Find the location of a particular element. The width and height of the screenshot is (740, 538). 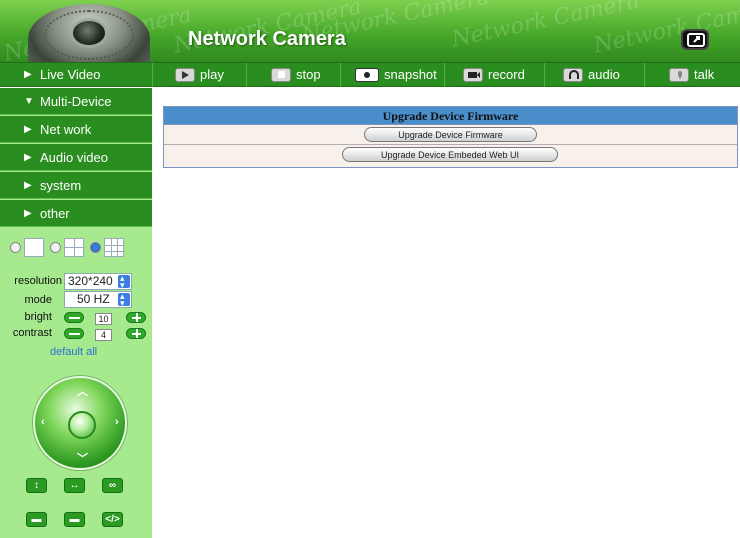

ptz-center-button is located at coordinates (82, 425).